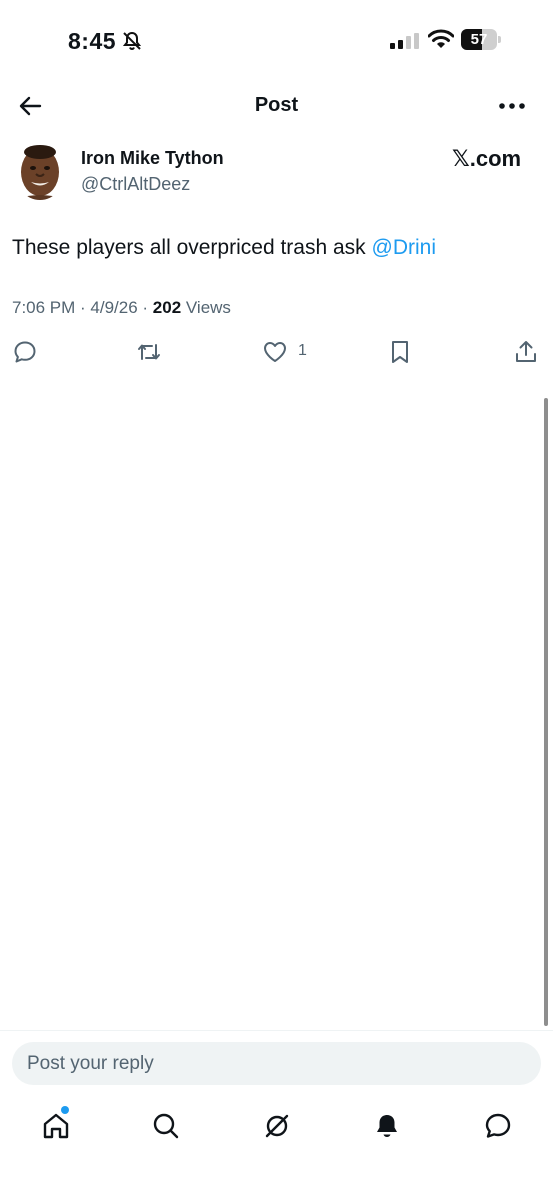  What do you see at coordinates (277, 1126) in the screenshot?
I see `grok-icon` at bounding box center [277, 1126].